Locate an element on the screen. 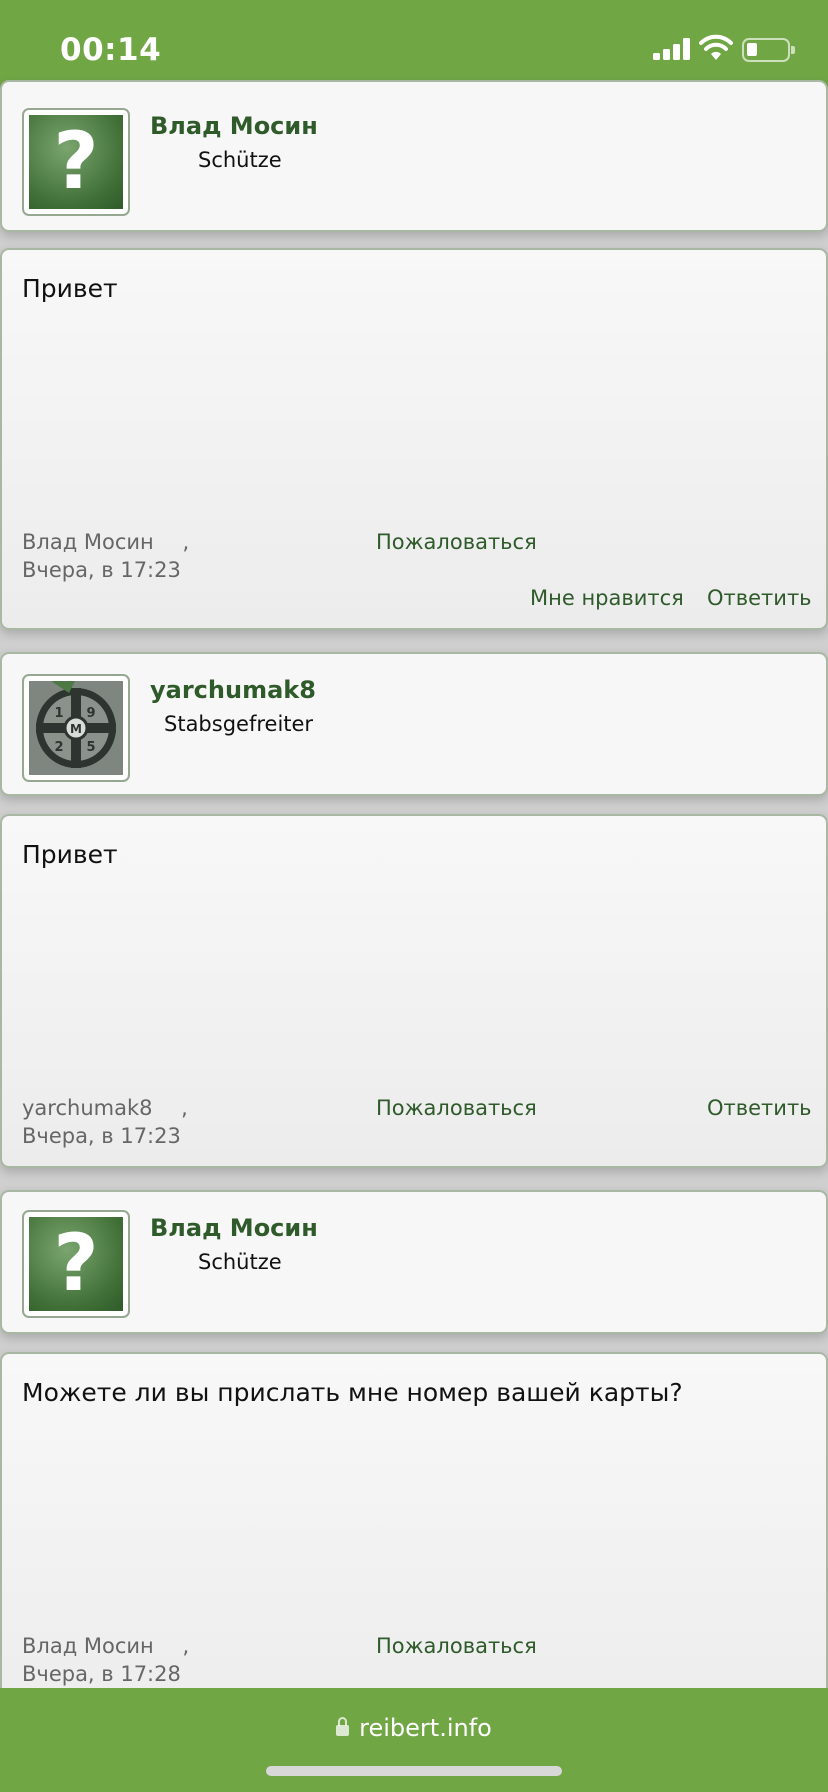 This screenshot has height=1792, width=828. message-date: Вчера, в 17:28 is located at coordinates (101, 1674).